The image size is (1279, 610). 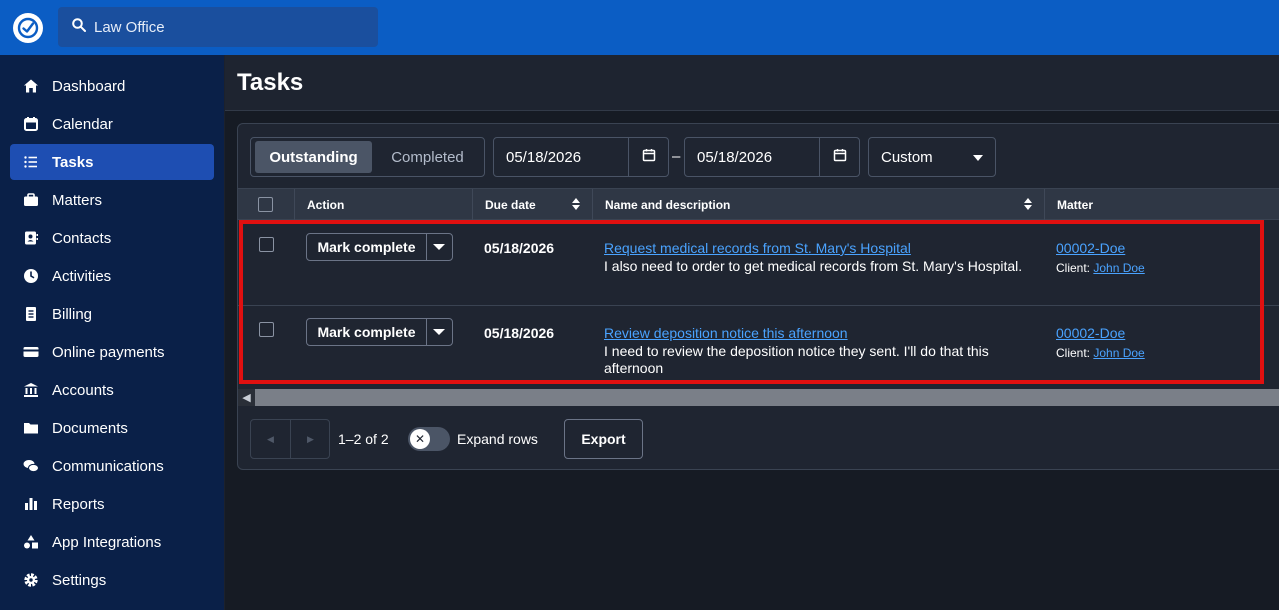 I want to click on check-circle-icon, so click(x=28, y=28).